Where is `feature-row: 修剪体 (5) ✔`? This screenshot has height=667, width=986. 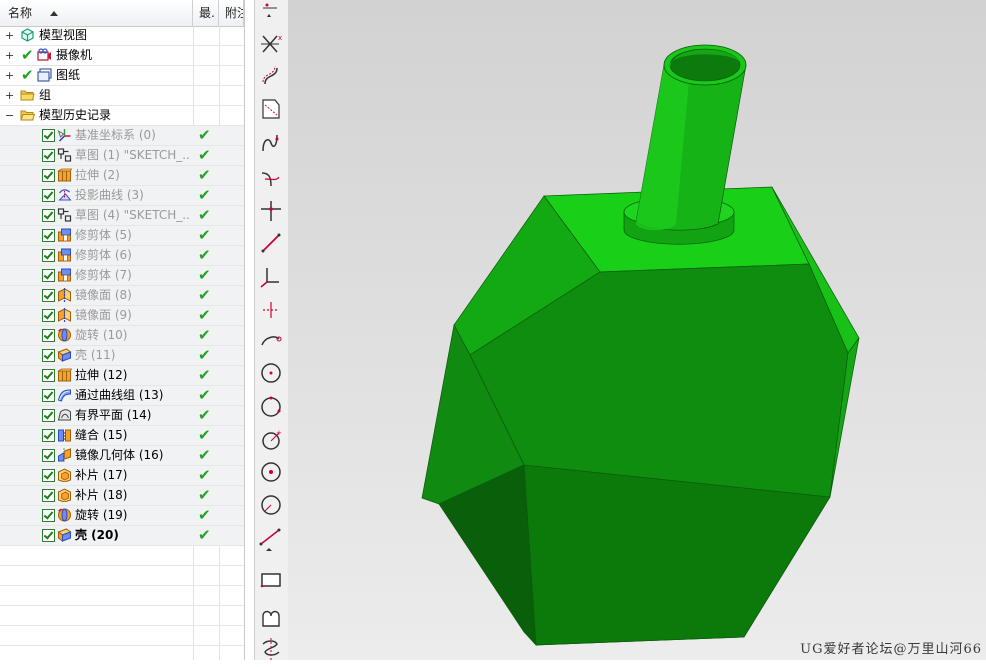
feature-row: 修剪体 (5) ✔ is located at coordinates (122, 236).